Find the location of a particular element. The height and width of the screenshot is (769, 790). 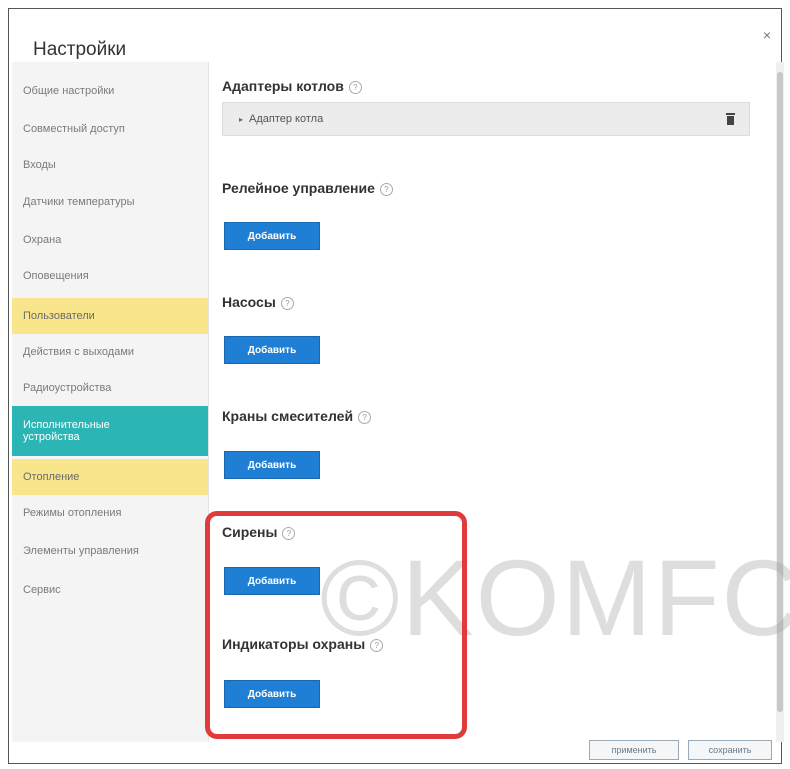

scrollbar-thumb is located at coordinates (780, 392).